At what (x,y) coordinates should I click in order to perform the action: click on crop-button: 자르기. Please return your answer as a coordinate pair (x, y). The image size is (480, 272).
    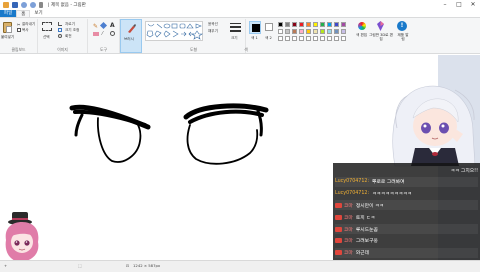
    Looking at the image, I should click on (70, 24).